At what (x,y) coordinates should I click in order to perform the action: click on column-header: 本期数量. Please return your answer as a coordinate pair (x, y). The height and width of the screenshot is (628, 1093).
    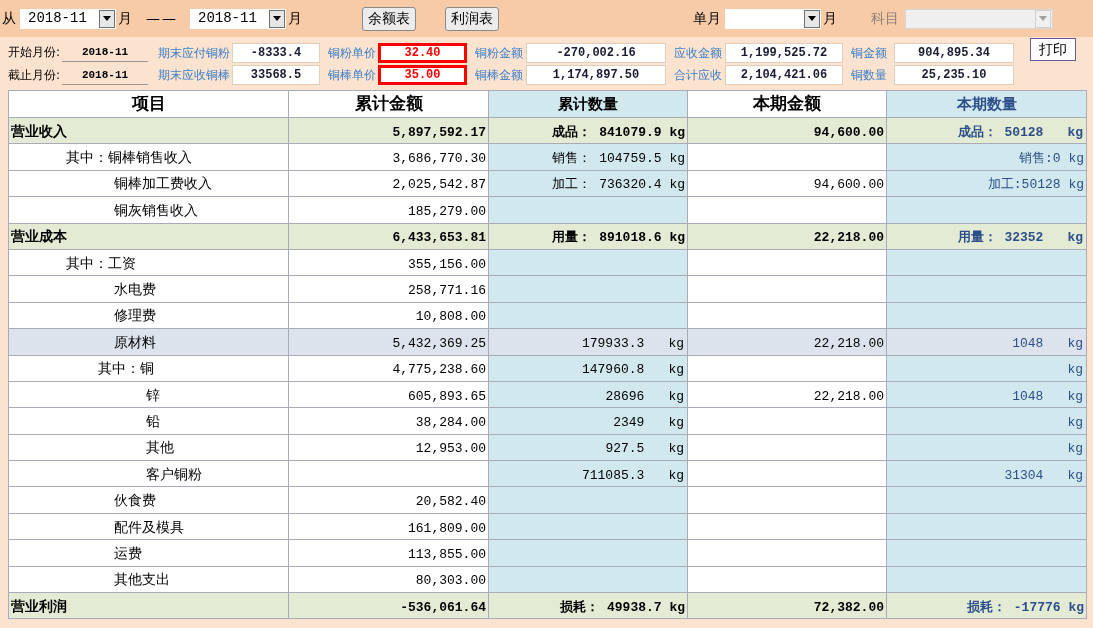
    Looking at the image, I should click on (986, 104).